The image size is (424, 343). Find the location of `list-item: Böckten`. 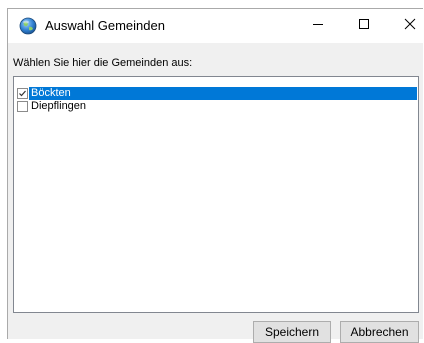

list-item: Böckten is located at coordinates (216, 93).